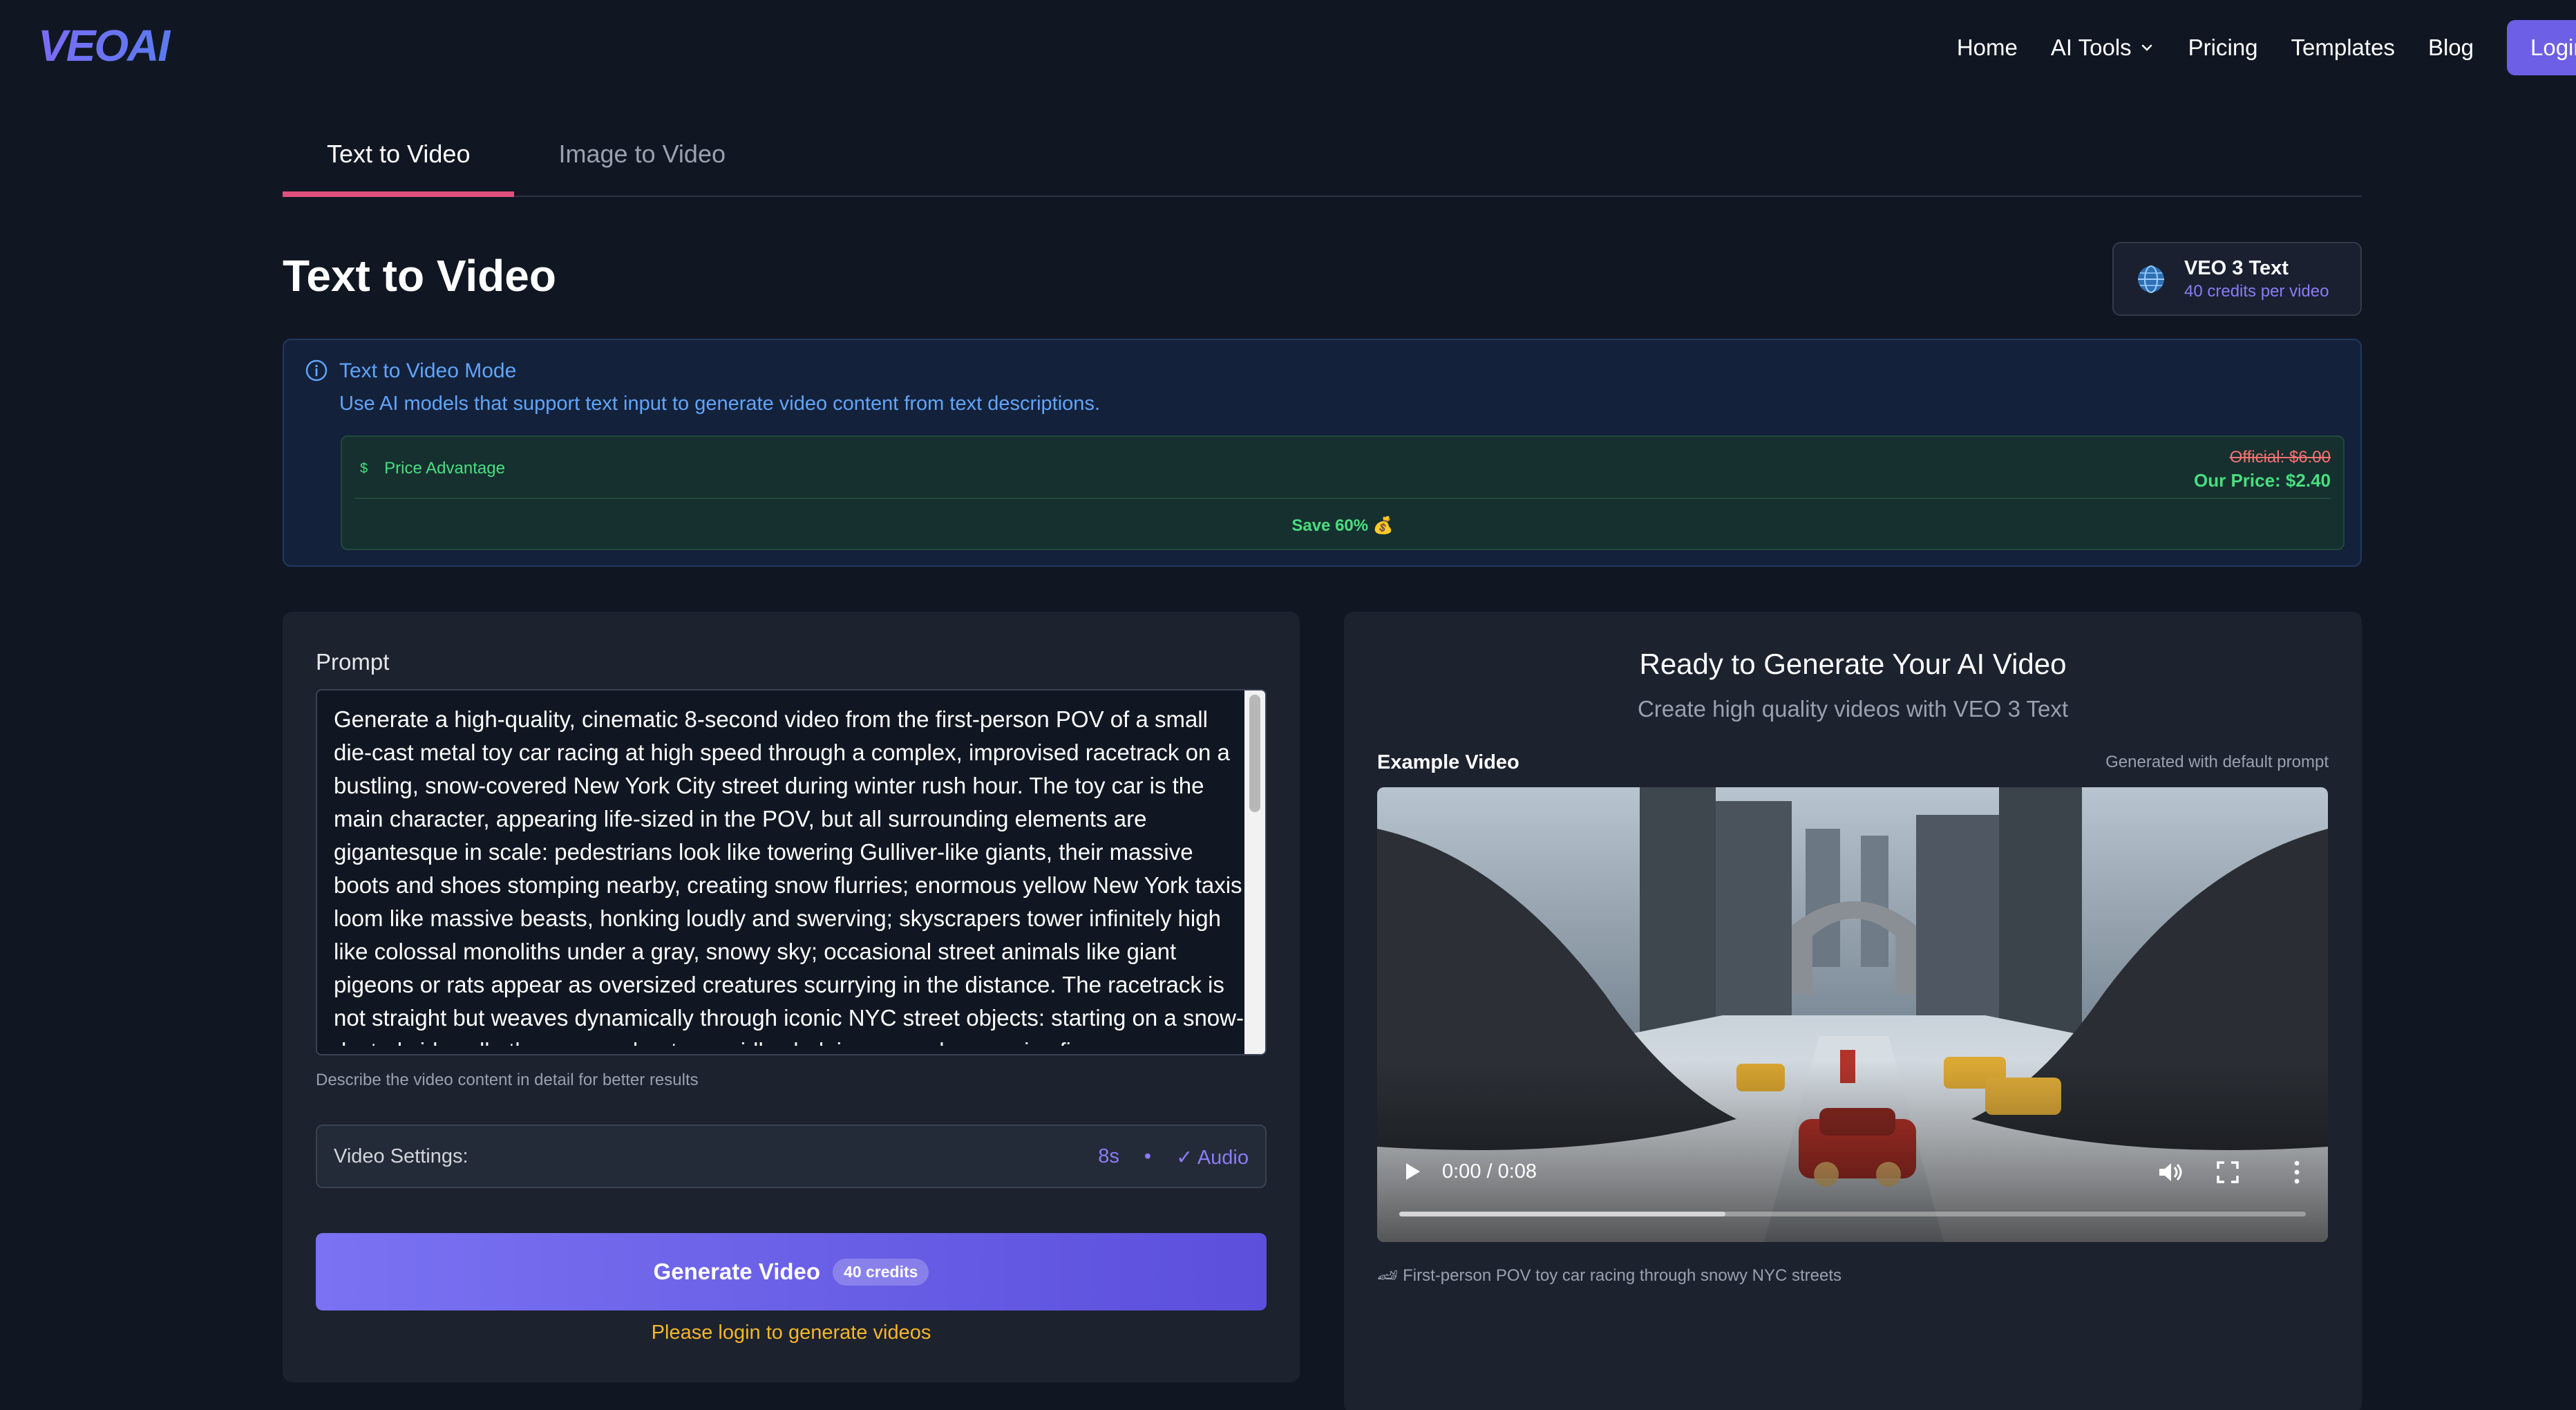 This screenshot has width=2576, height=1410. What do you see at coordinates (419, 276) in the screenshot?
I see `page-title: Text to Video` at bounding box center [419, 276].